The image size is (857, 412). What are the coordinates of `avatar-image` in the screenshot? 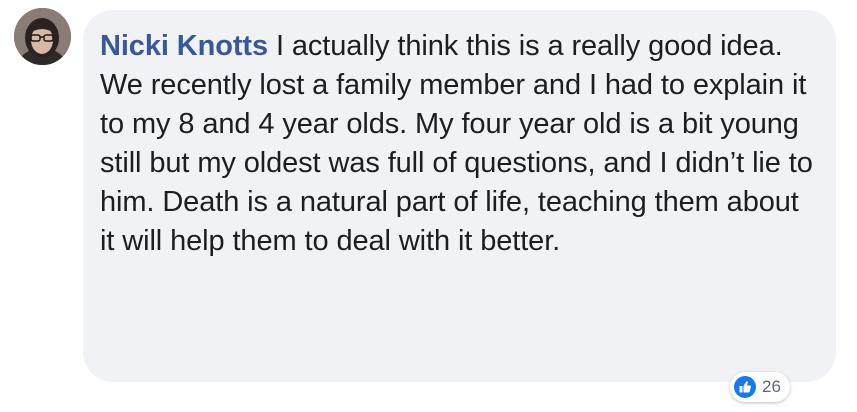 It's located at (42, 36).